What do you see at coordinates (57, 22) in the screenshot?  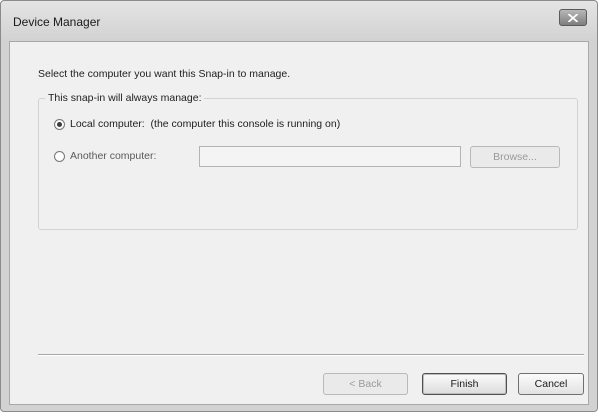 I see `window-title: Device Manager` at bounding box center [57, 22].